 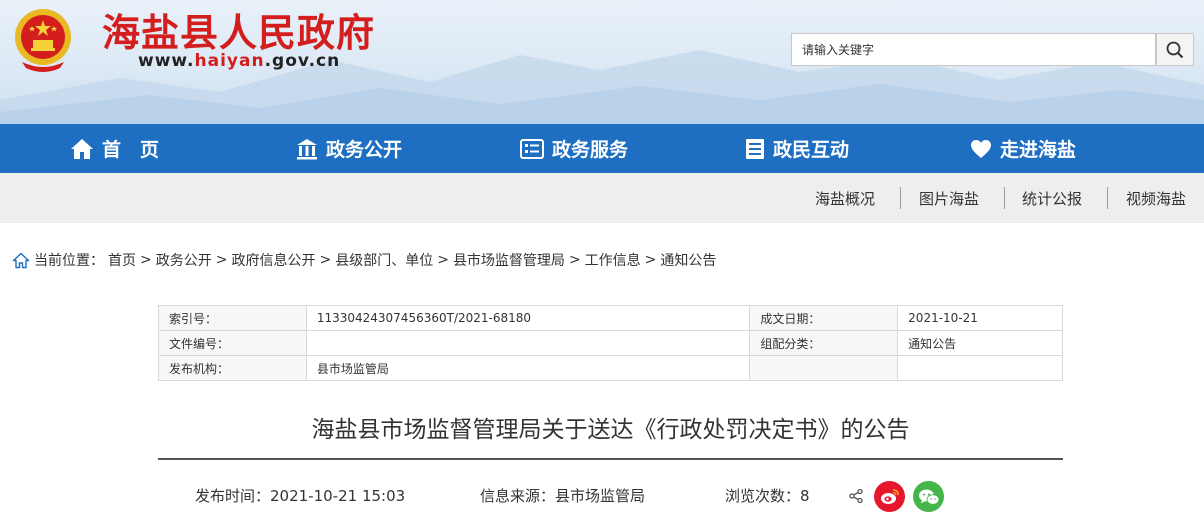 I want to click on publish-time: 发布时间：2021-10-21 15:03, so click(x=300, y=496).